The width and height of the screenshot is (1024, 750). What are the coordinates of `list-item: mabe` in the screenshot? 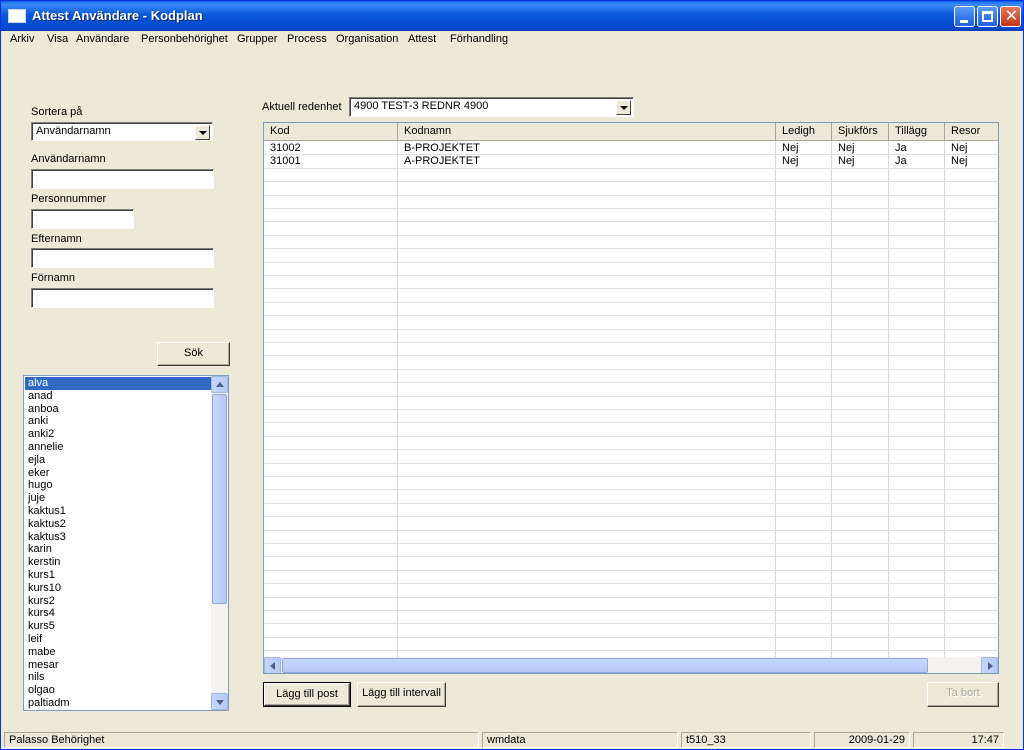 It's located at (118, 652).